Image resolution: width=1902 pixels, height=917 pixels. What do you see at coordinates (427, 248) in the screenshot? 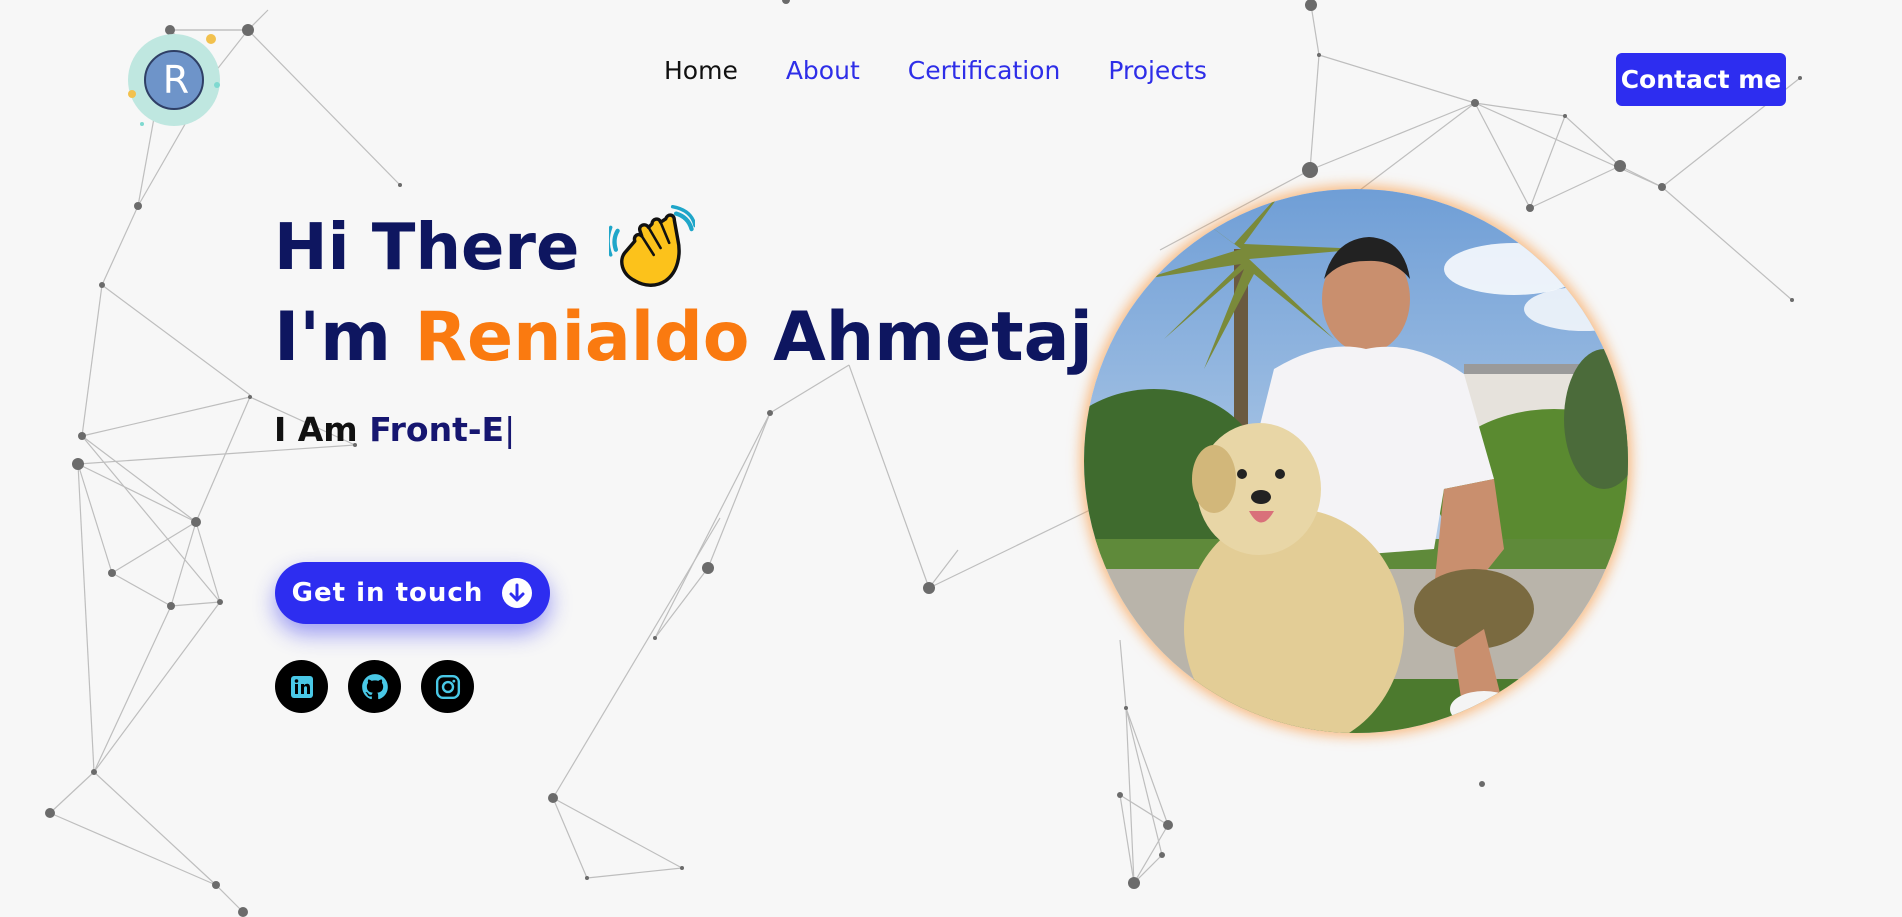
I see `greeting-text: Hi There` at bounding box center [427, 248].